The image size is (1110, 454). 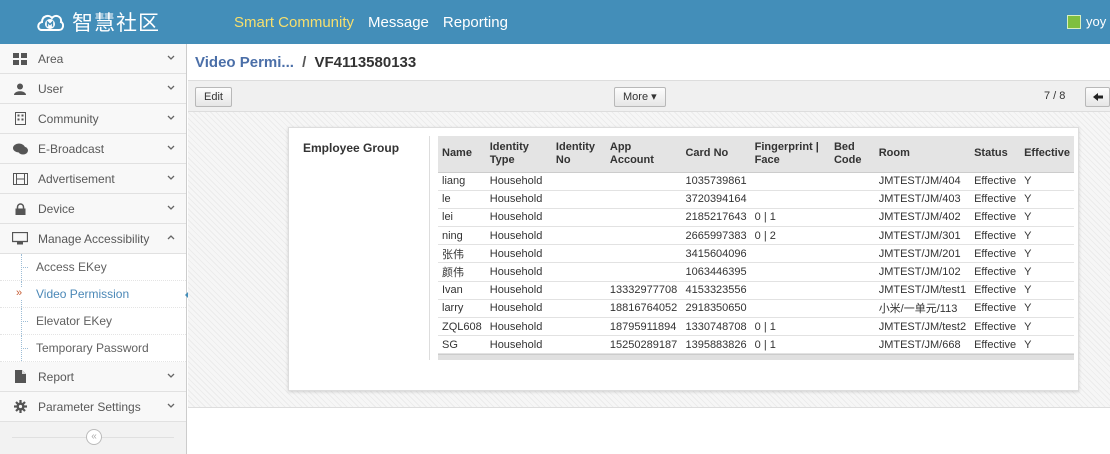 I want to click on topnav-smart-community: Smart Community, so click(x=294, y=22).